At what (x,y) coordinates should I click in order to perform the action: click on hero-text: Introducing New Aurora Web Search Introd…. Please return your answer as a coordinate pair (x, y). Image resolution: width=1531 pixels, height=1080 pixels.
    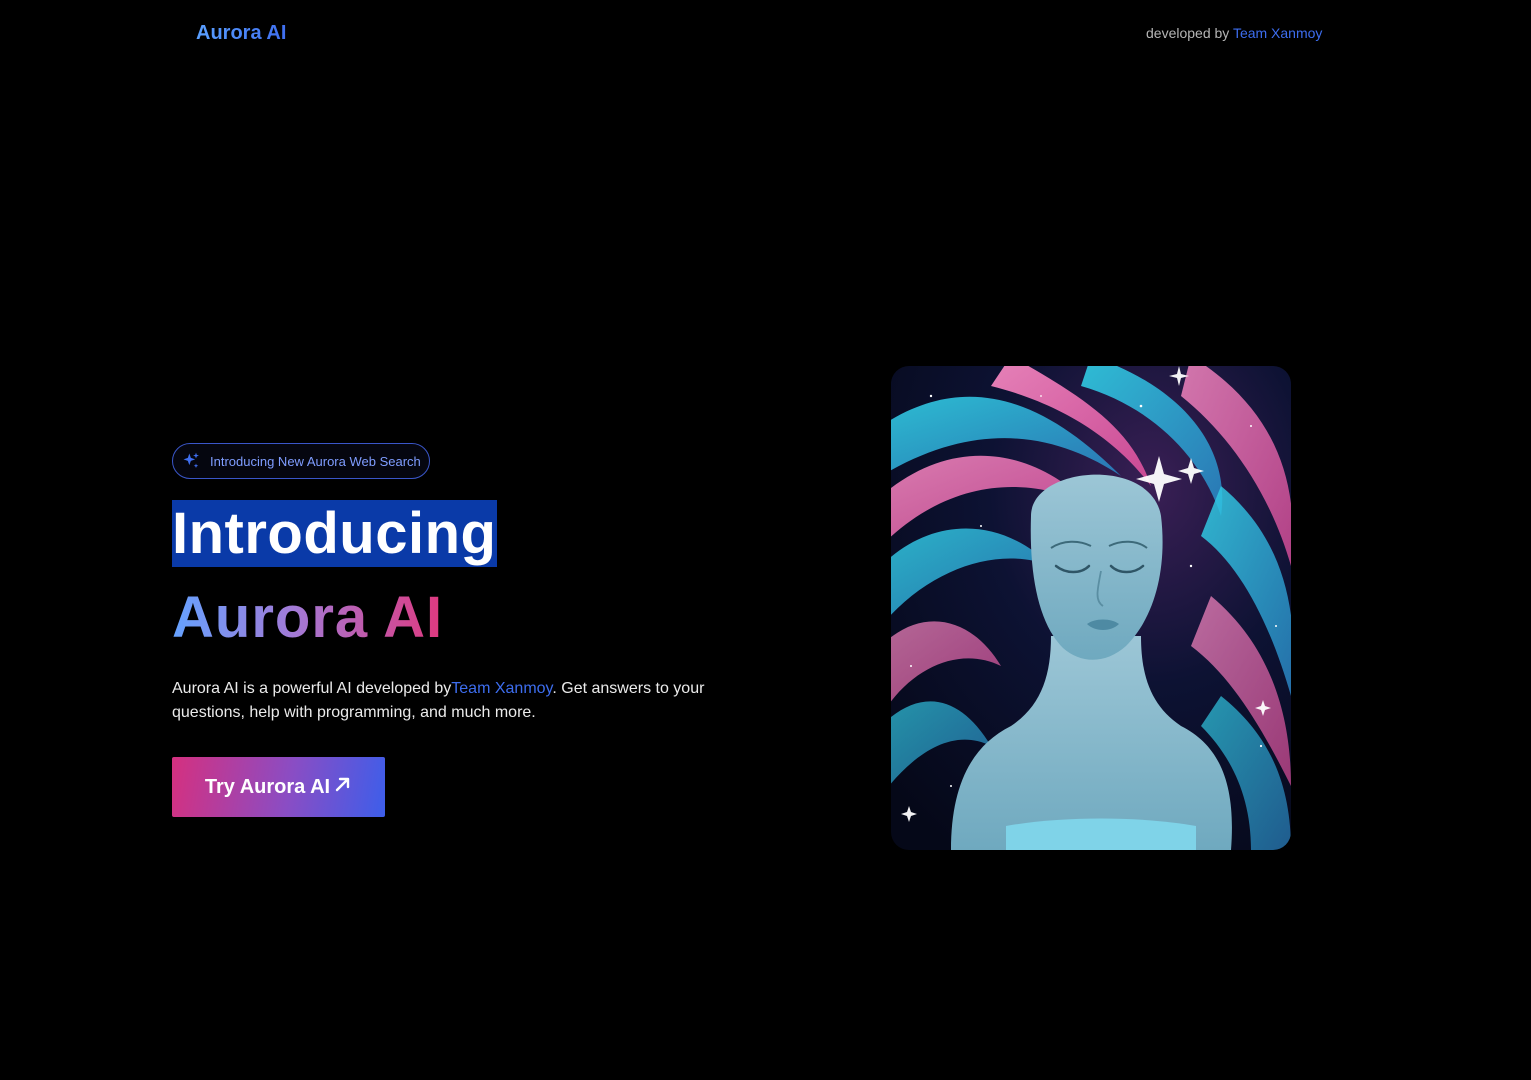
    Looking at the image, I should click on (472, 630).